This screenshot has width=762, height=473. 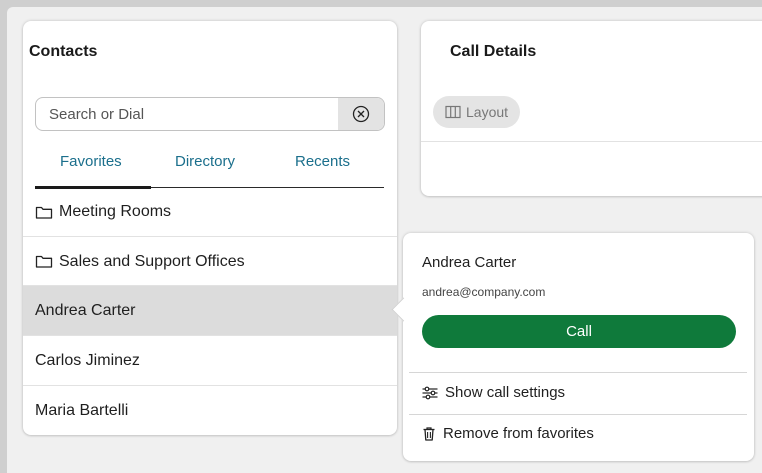 I want to click on list-item-label: Sales and Support Offices, so click(x=152, y=261).